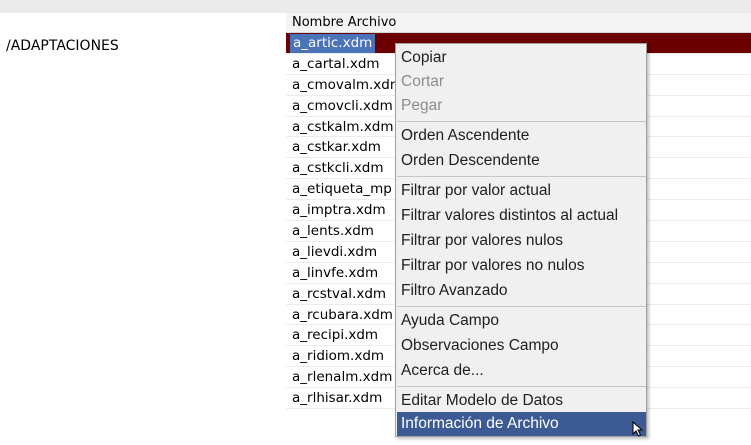 The width and height of the screenshot is (751, 445). I want to click on menu-item-orden-descendente: Orden Descendente, so click(521, 161).